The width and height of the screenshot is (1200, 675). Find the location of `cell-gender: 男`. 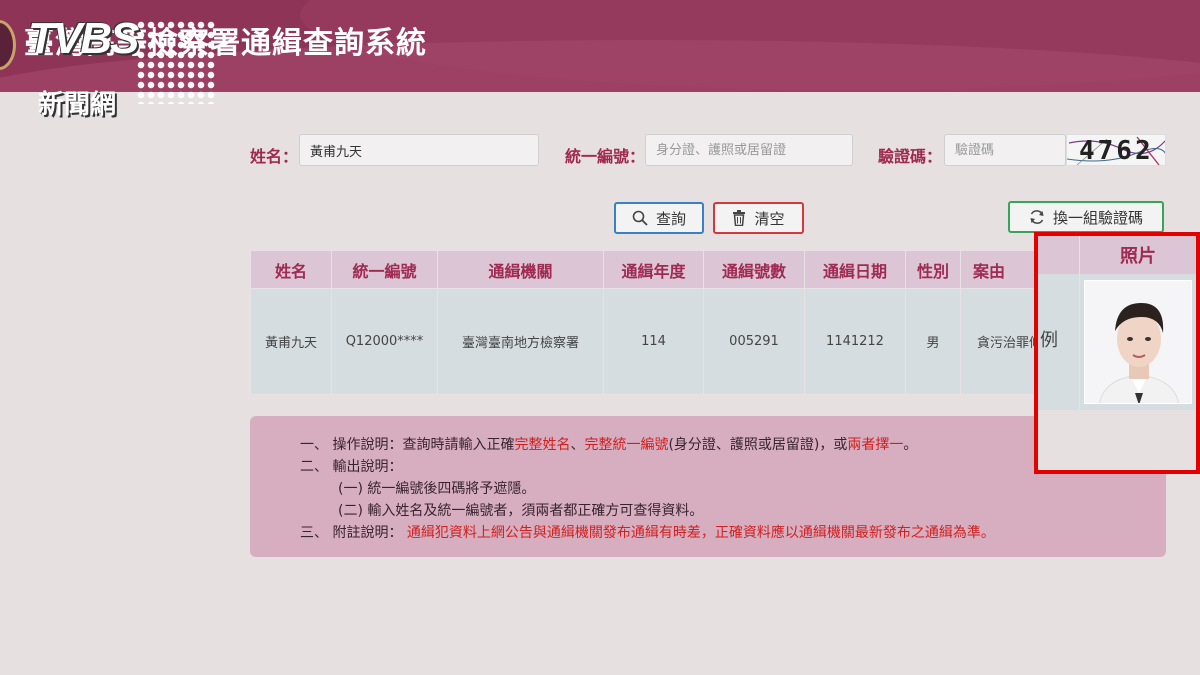

cell-gender: 男 is located at coordinates (933, 341).